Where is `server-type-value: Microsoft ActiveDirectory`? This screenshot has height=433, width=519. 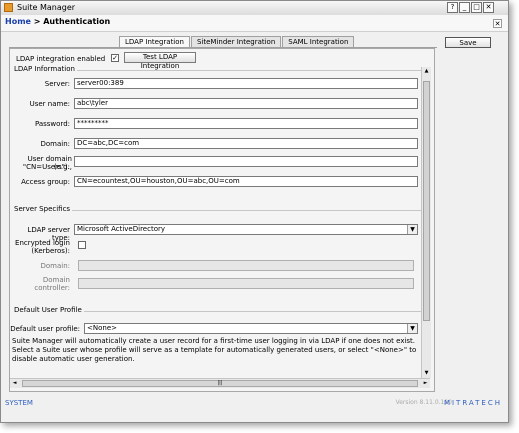 server-type-value: Microsoft ActiveDirectory is located at coordinates (121, 229).